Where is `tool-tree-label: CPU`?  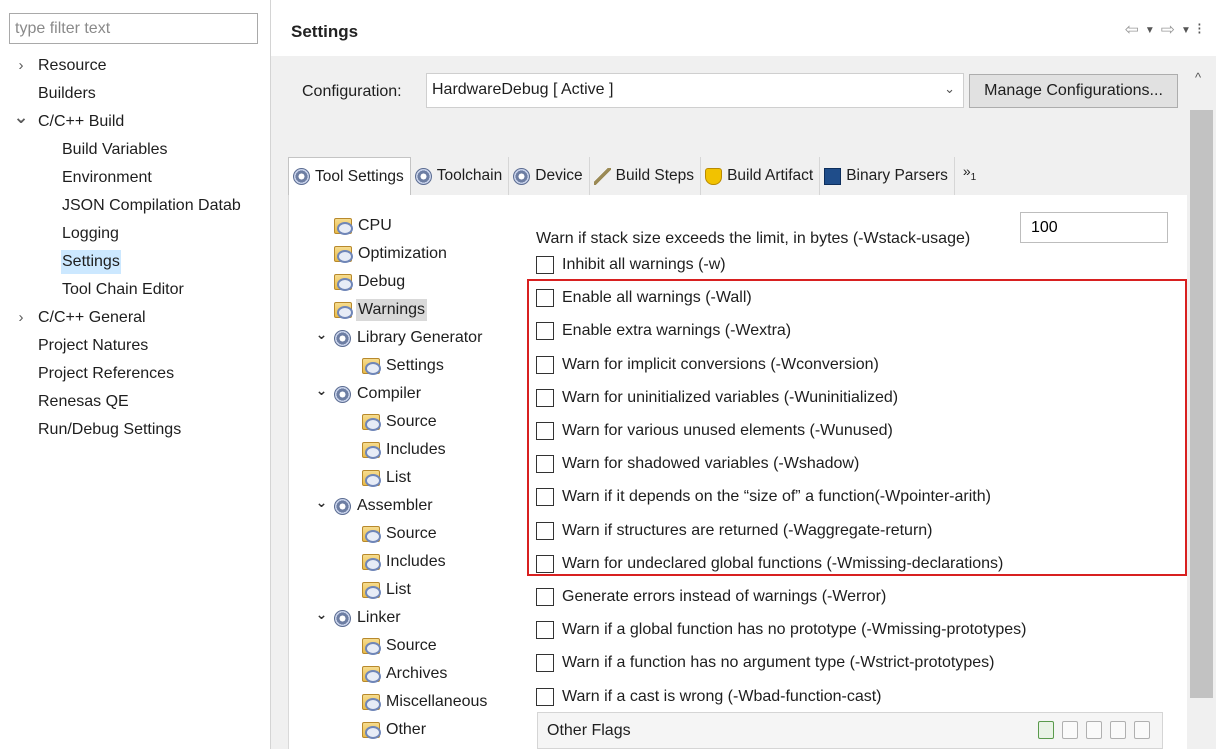 tool-tree-label: CPU is located at coordinates (375, 225).